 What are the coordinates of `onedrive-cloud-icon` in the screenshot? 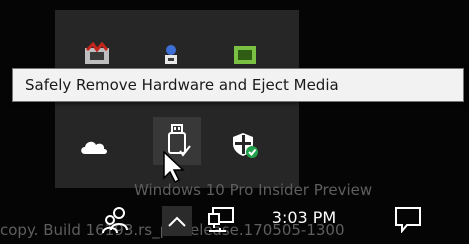 It's located at (94, 147).